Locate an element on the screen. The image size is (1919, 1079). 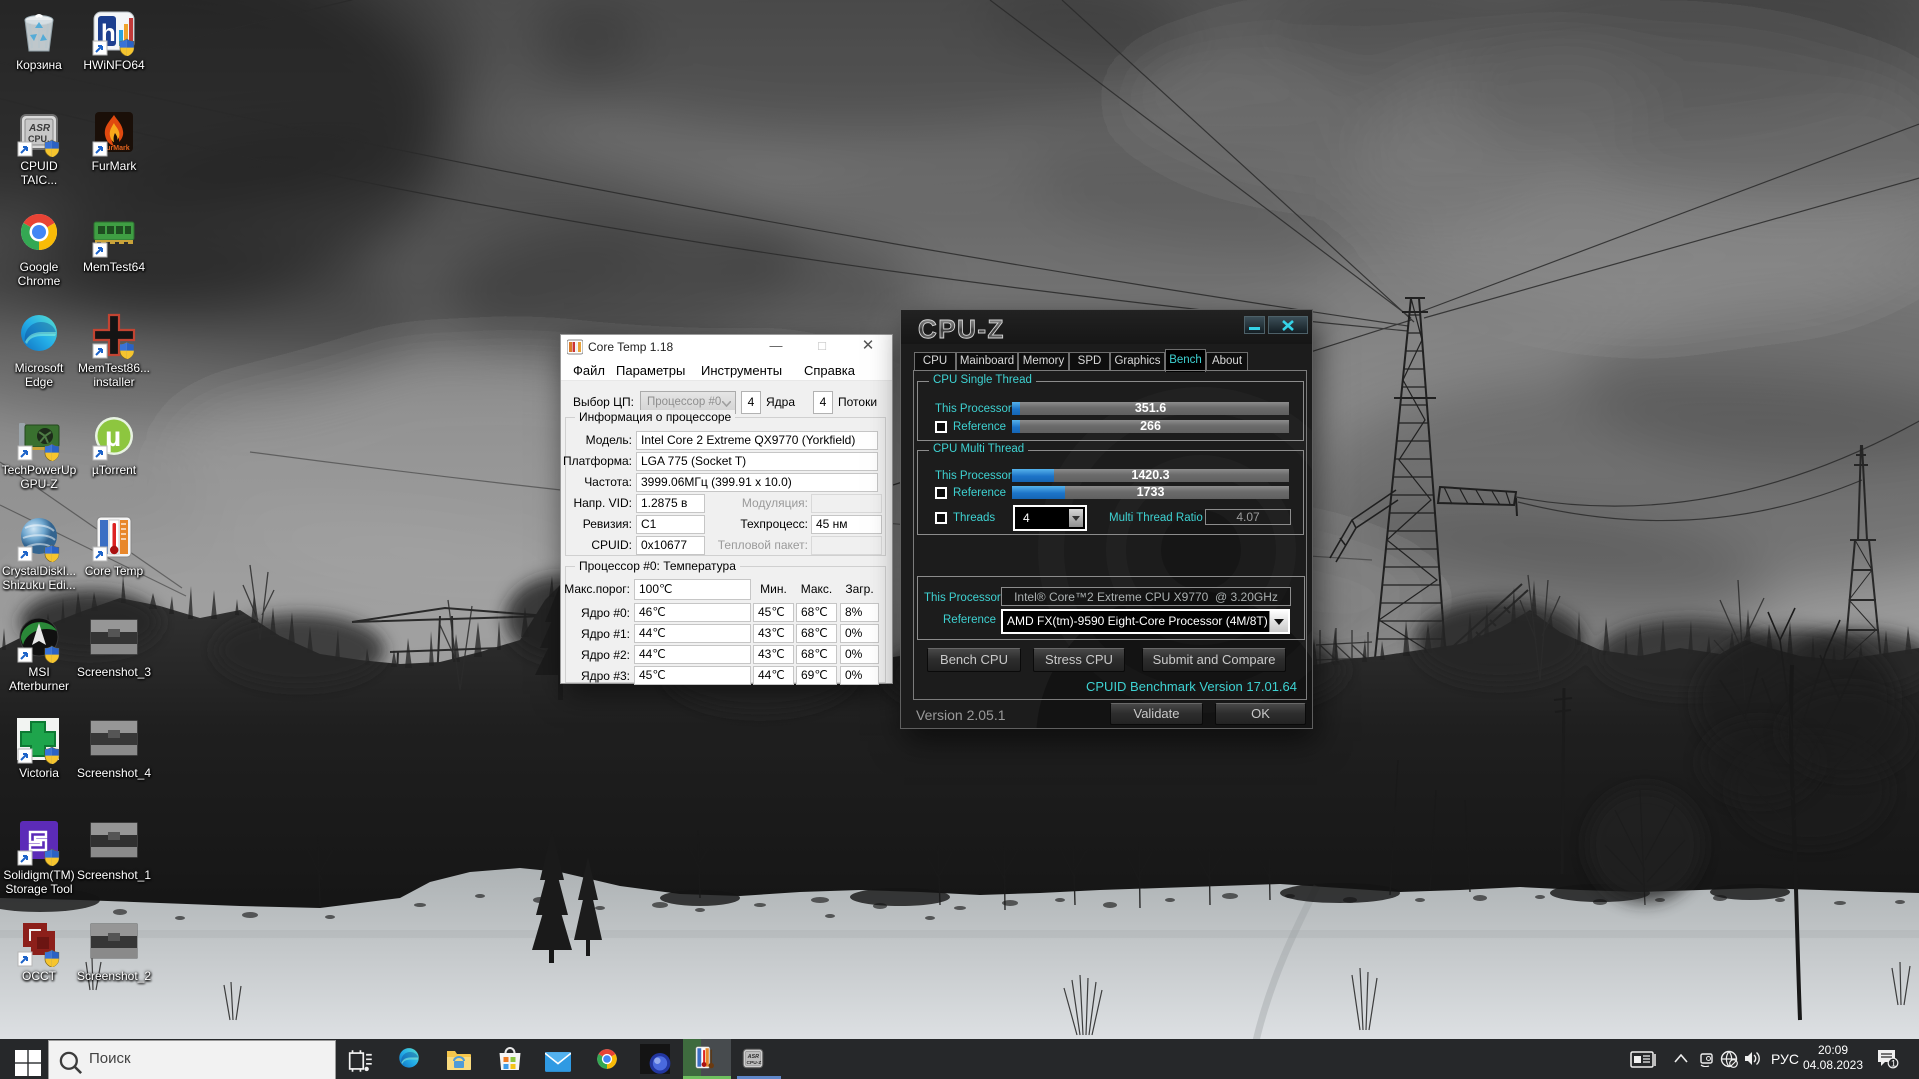
svg-text: 1 is located at coordinates (1893, 1064).